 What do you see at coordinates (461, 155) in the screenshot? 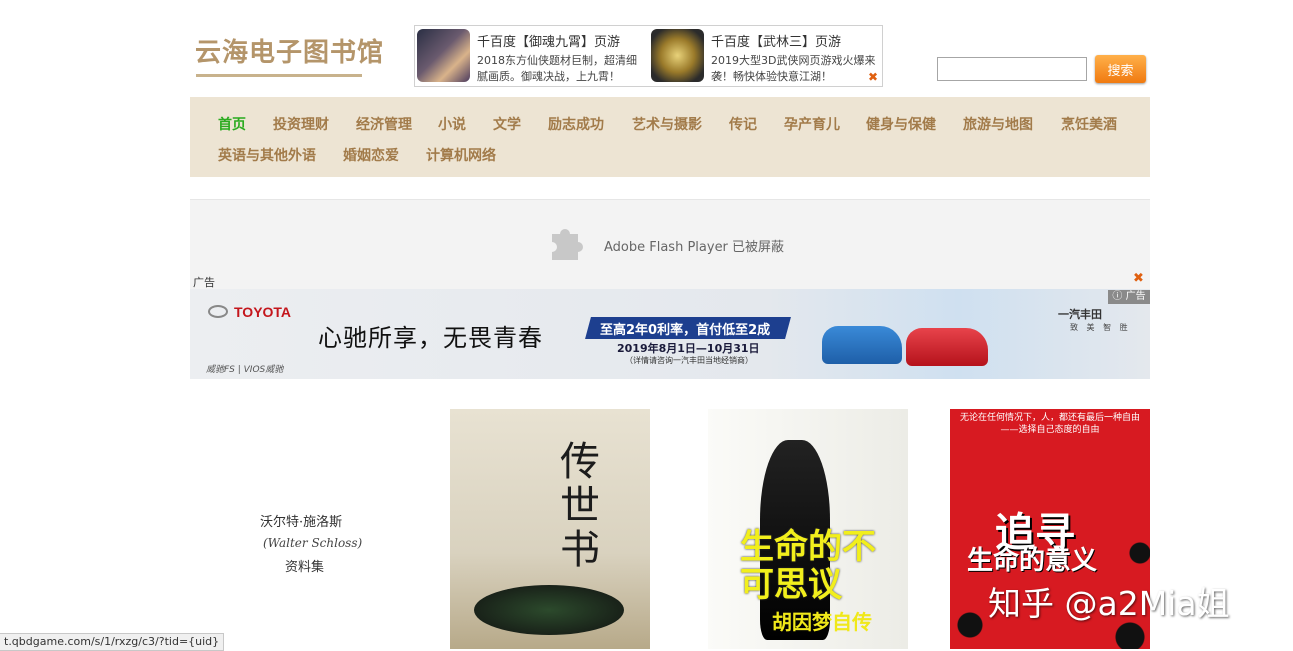
I see `nav-item-computer: 计算机网络` at bounding box center [461, 155].